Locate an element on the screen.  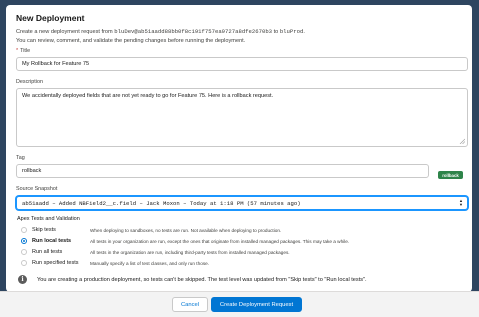
required-asterisk-icon: * is located at coordinates (17, 51).